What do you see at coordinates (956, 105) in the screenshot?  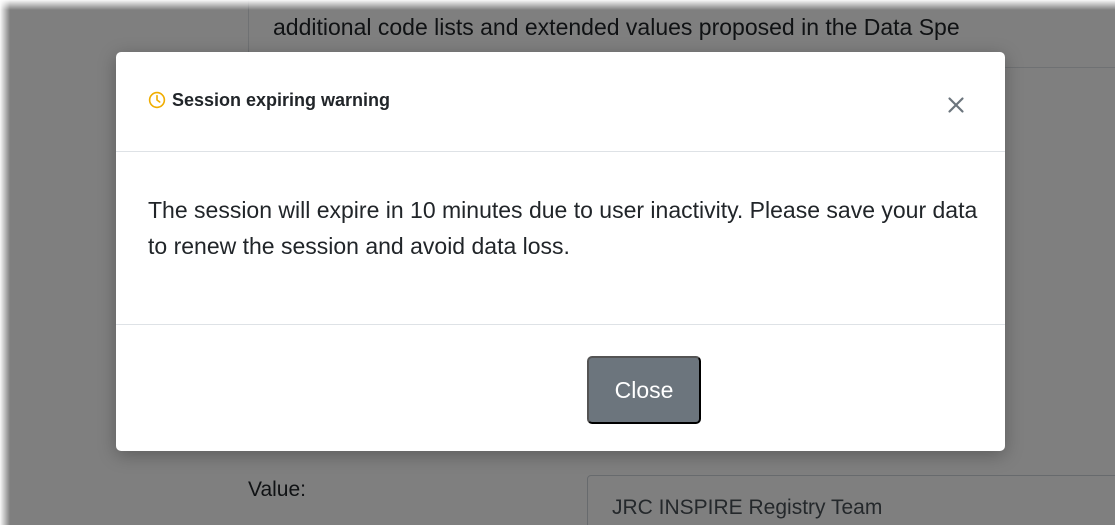 I see `close-icon` at bounding box center [956, 105].